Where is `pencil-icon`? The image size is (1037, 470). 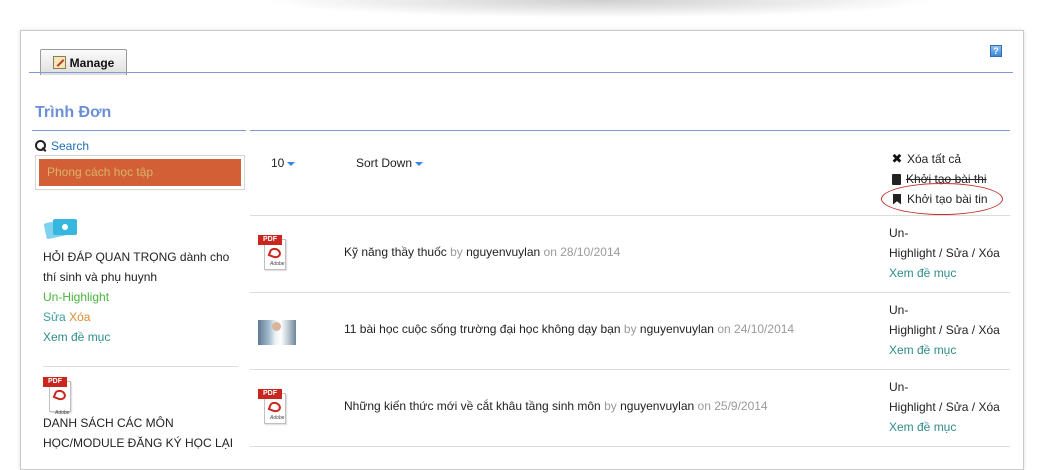 pencil-icon is located at coordinates (59, 62).